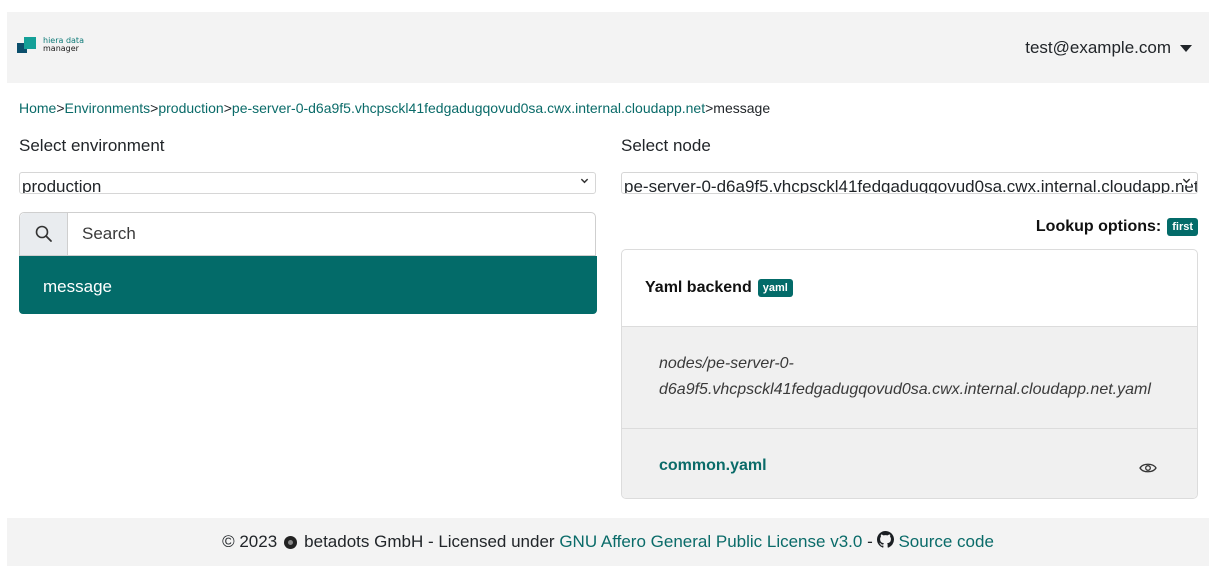 The height and width of the screenshot is (566, 1209). What do you see at coordinates (44, 234) in the screenshot?
I see `search-icon` at bounding box center [44, 234].